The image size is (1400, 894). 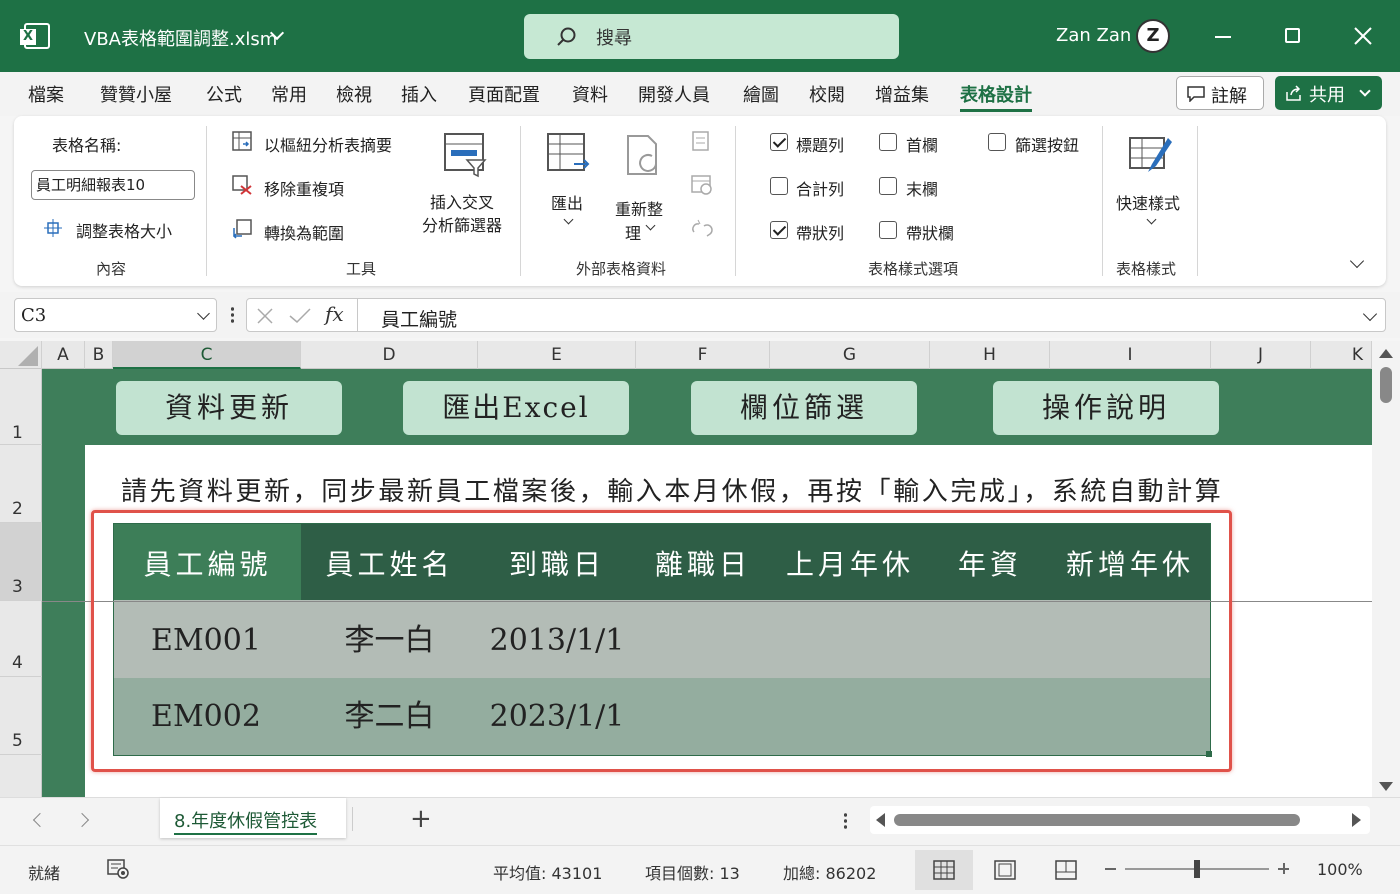 What do you see at coordinates (1220, 93) in the screenshot?
I see `comment-button: 註解` at bounding box center [1220, 93].